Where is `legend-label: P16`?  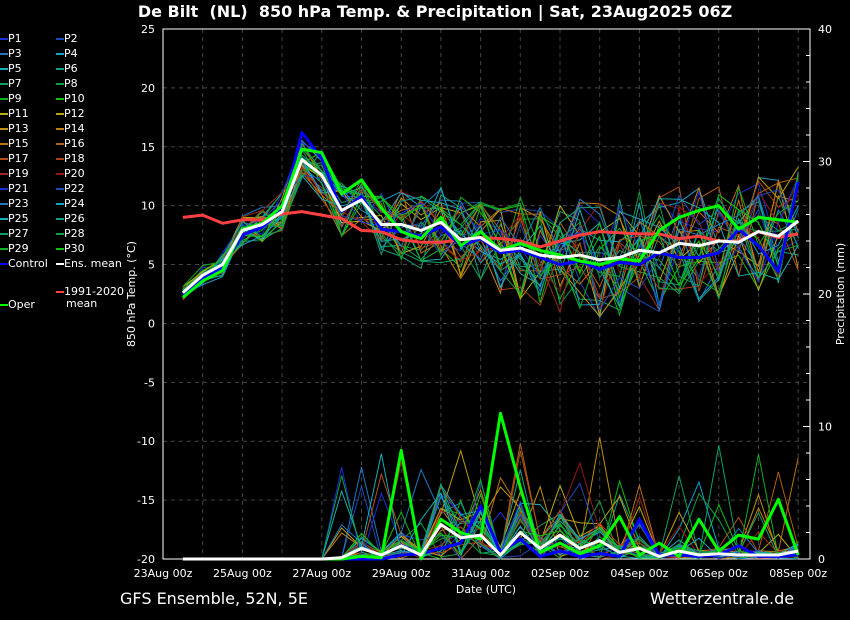 legend-label: P16 is located at coordinates (74, 143).